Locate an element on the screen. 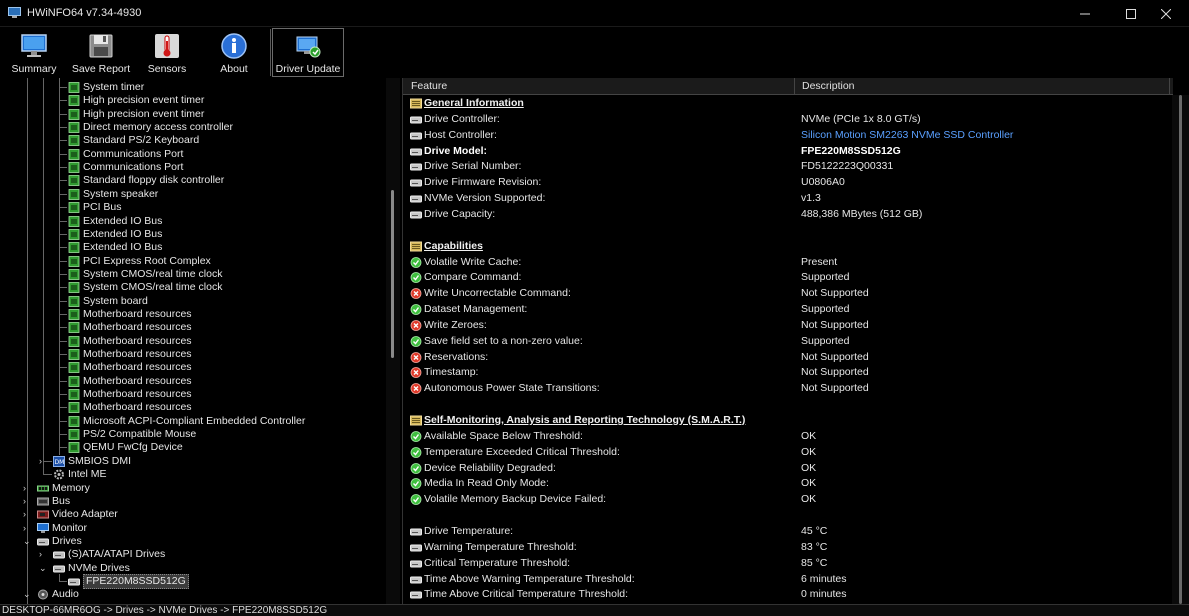 This screenshot has width=1189, height=616. table-row: Drive Firmware Revision: U0806A0 is located at coordinates (788, 182).